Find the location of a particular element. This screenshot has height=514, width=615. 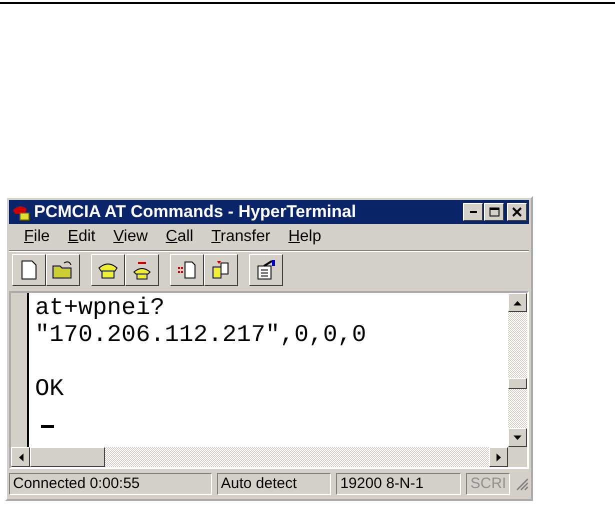

minimize-icon is located at coordinates (473, 212).